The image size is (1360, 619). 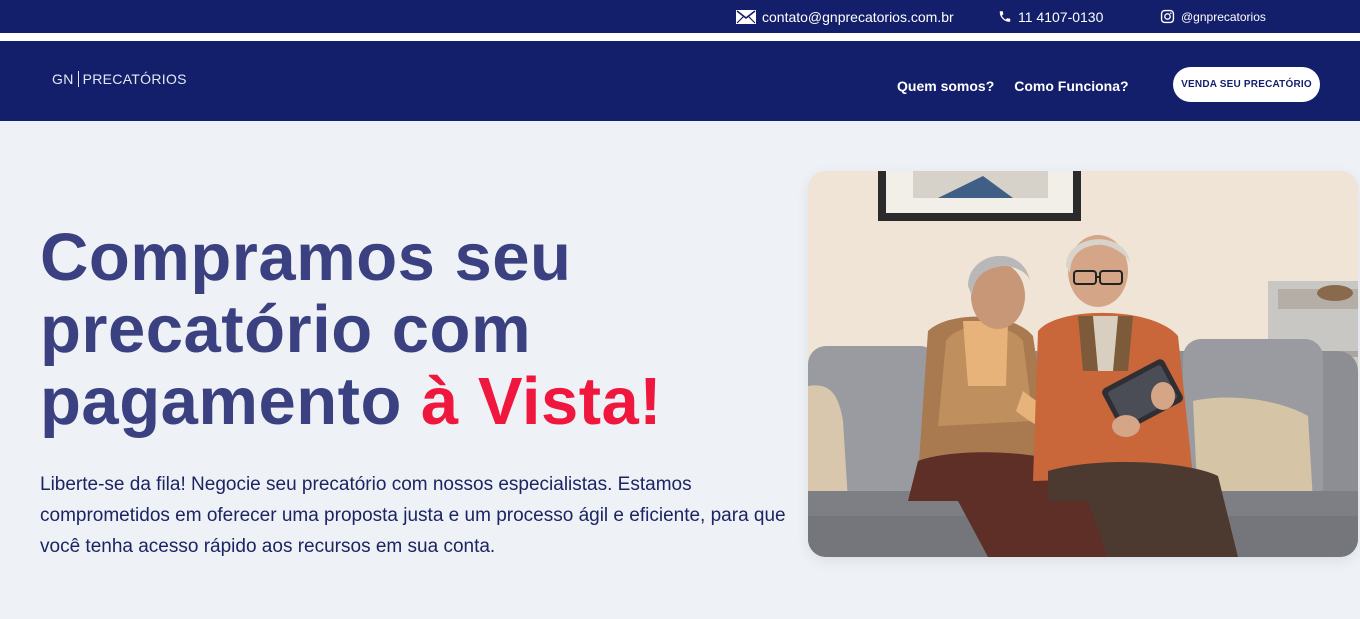 I want to click on envelope-icon, so click(x=746, y=16).